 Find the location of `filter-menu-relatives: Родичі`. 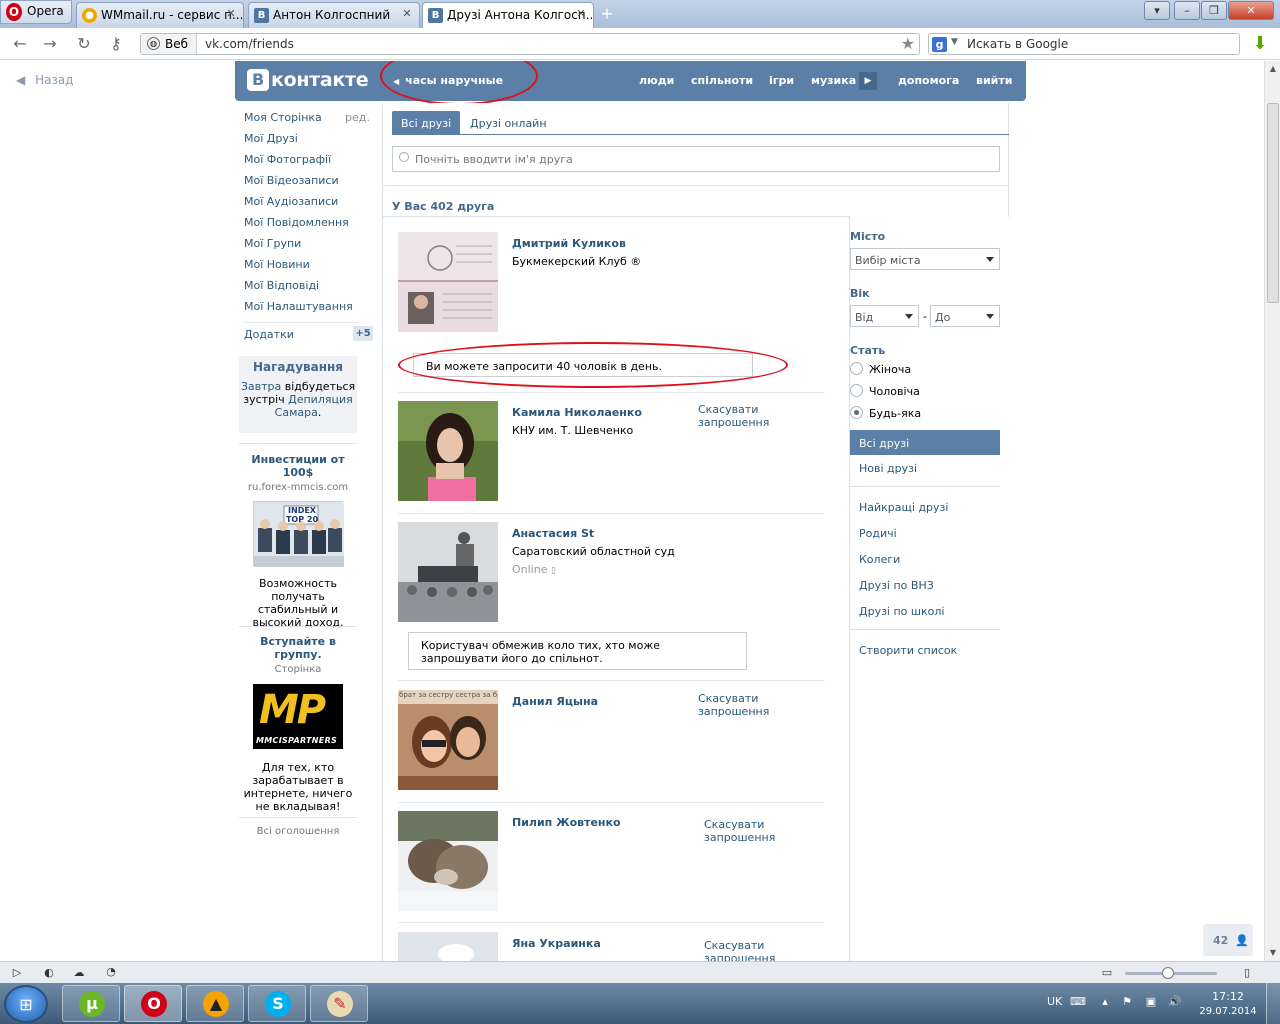

filter-menu-relatives: Родичі is located at coordinates (878, 533).